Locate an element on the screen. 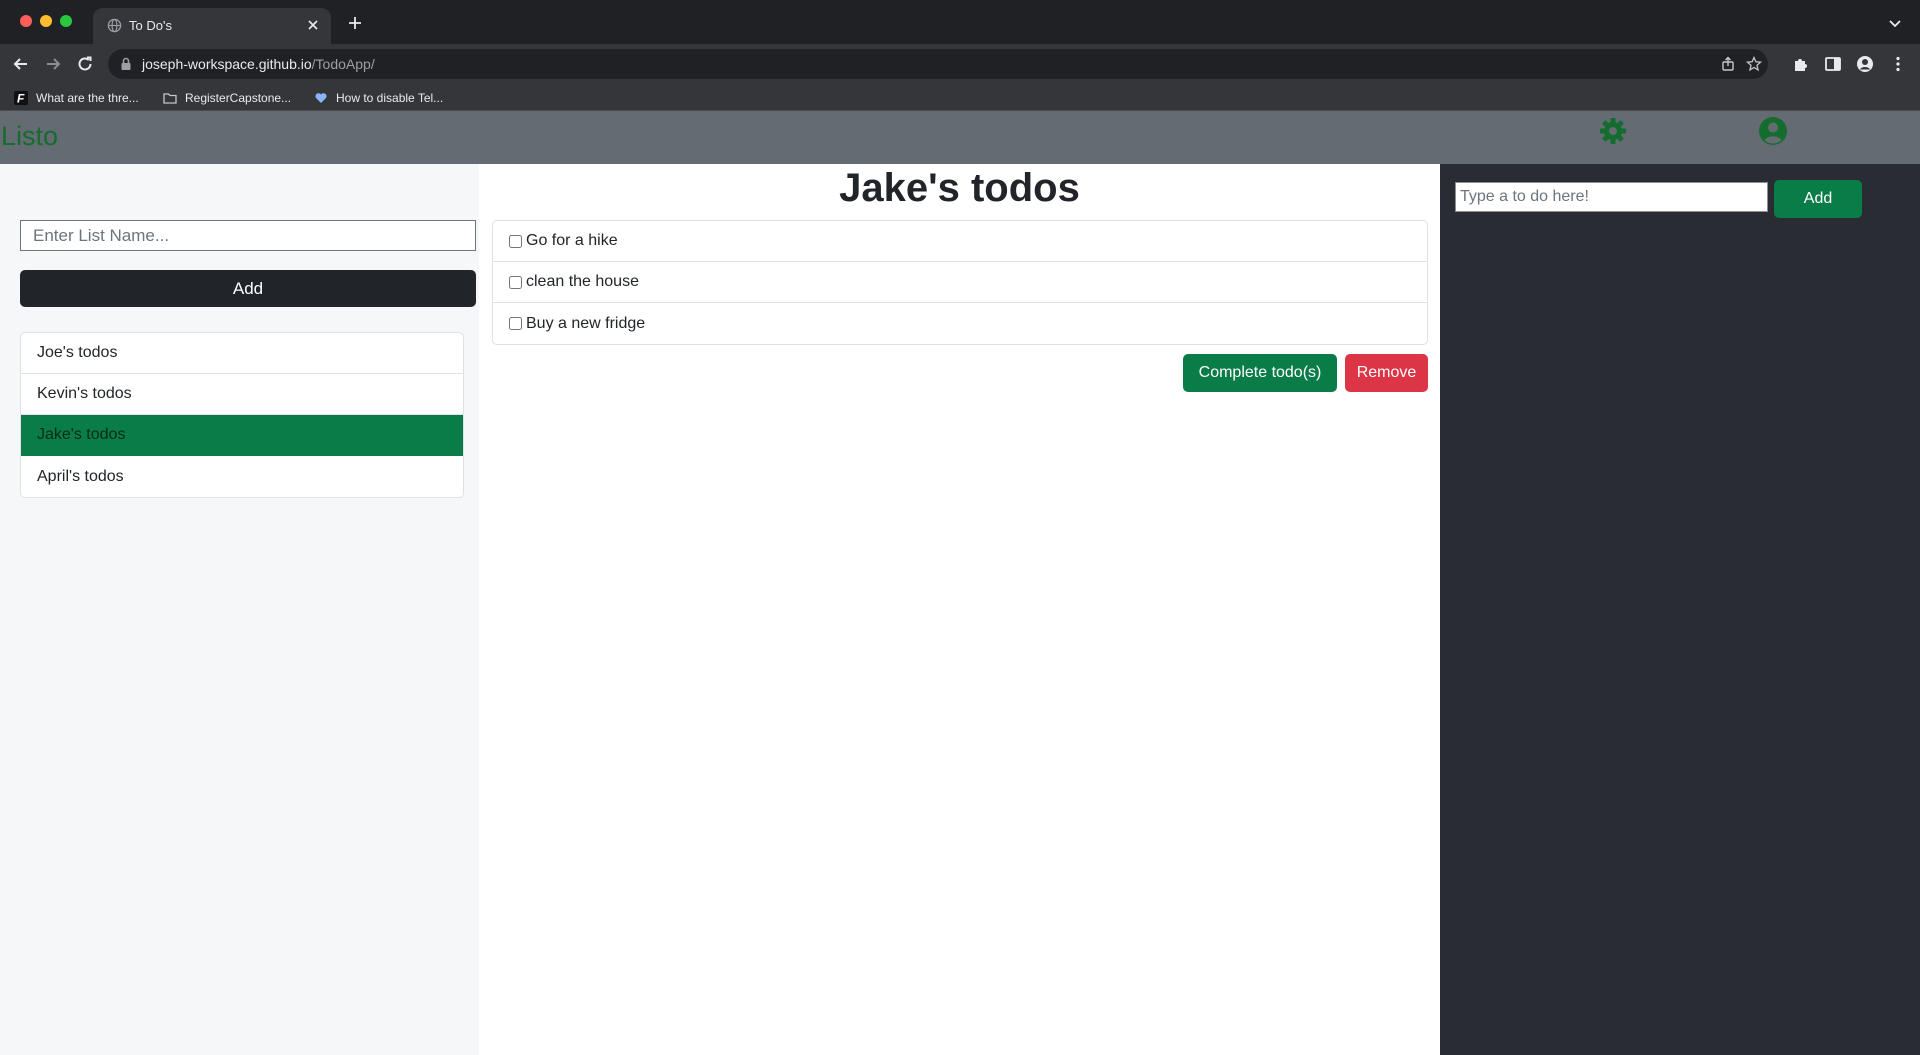 This screenshot has width=1920, height=1055. plus-icon is located at coordinates (355, 23).